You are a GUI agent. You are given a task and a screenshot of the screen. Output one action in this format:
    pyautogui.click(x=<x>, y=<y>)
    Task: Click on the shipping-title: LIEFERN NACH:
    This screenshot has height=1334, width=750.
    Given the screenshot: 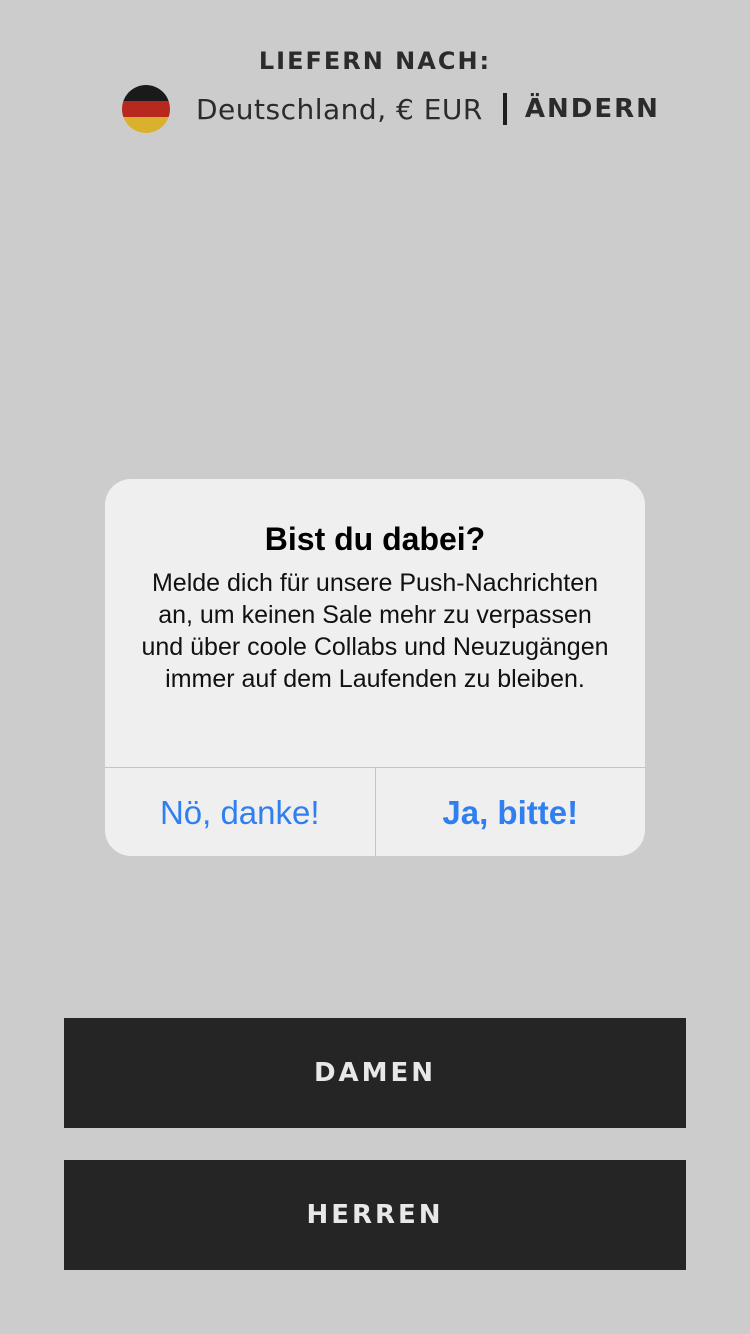 What is the action you would take?
    pyautogui.click(x=375, y=61)
    